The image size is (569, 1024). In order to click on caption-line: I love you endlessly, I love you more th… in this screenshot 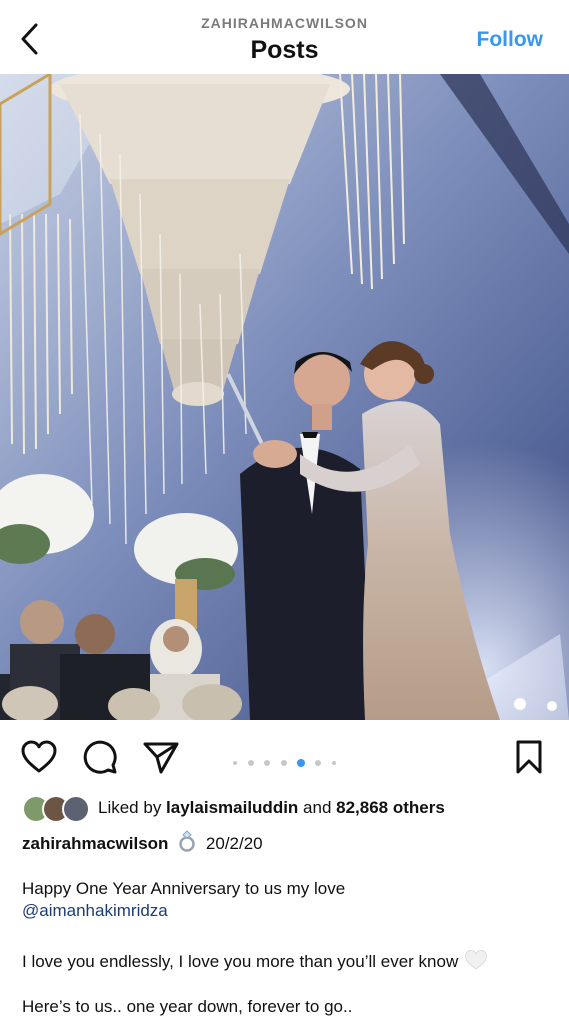, I will do `click(255, 962)`.